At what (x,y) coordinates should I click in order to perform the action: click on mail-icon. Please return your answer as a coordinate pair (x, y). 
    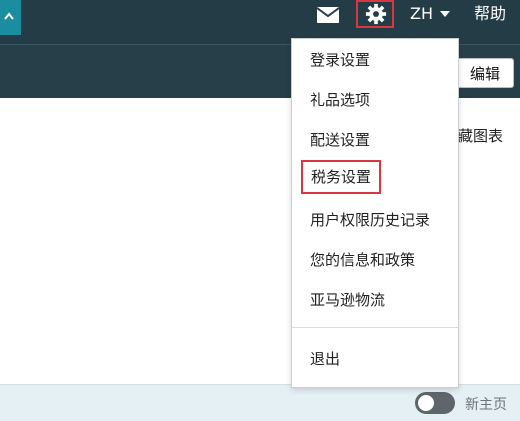
    Looking at the image, I should click on (328, 15).